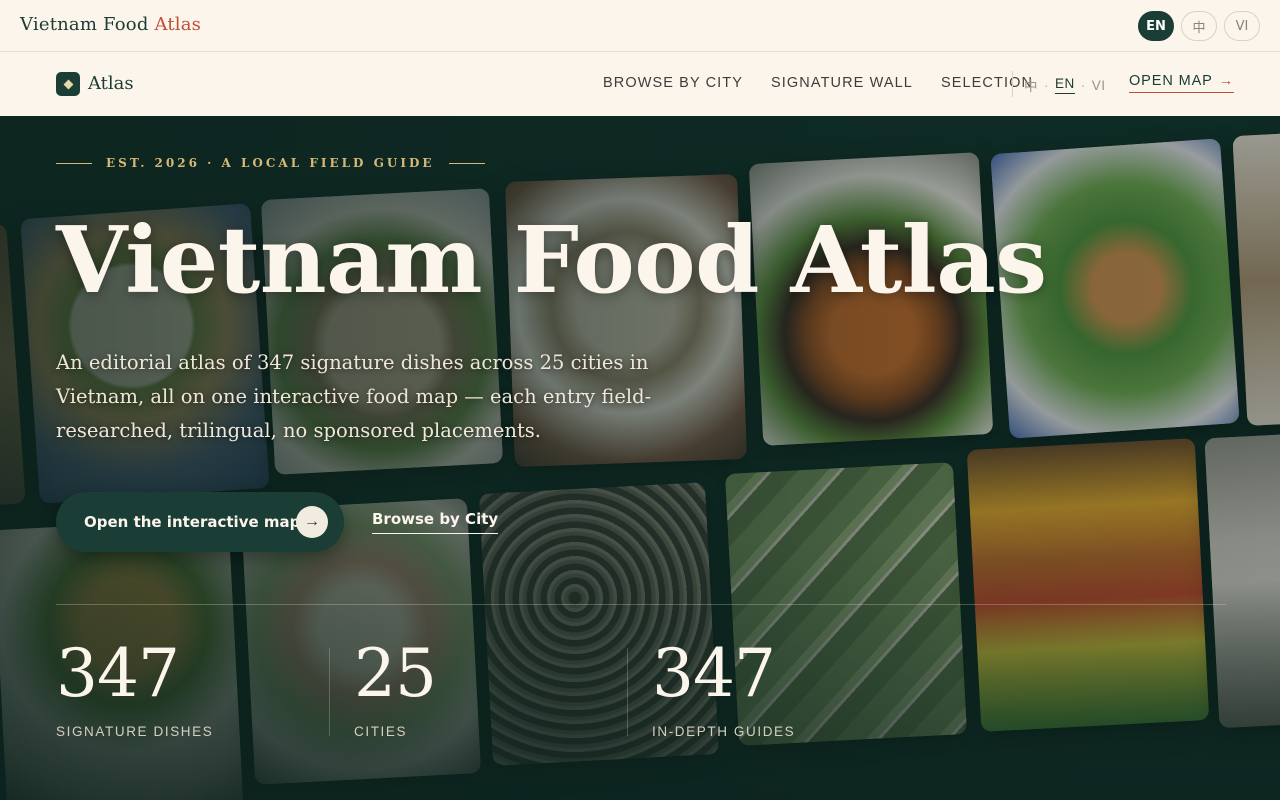  I want to click on nav-language-switcher: 中 · EN · VI, so click(1065, 85).